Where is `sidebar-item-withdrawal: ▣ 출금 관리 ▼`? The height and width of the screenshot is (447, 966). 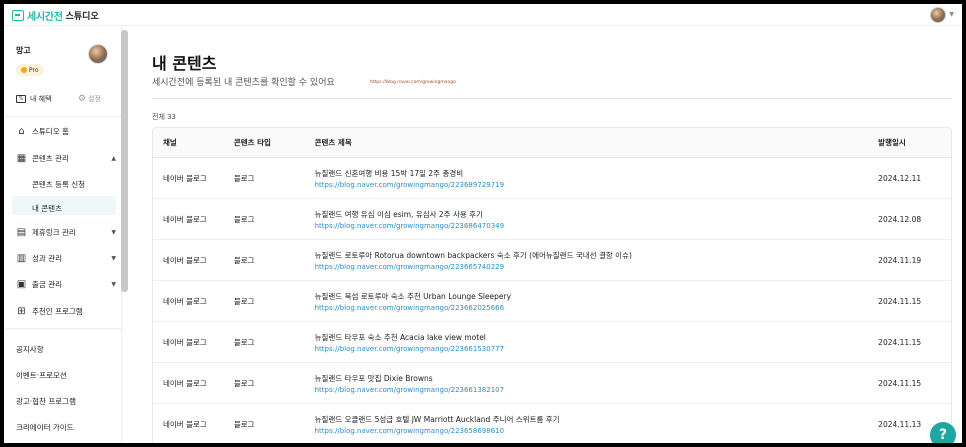 sidebar-item-withdrawal: ▣ 출금 관리 ▼ is located at coordinates (66, 284).